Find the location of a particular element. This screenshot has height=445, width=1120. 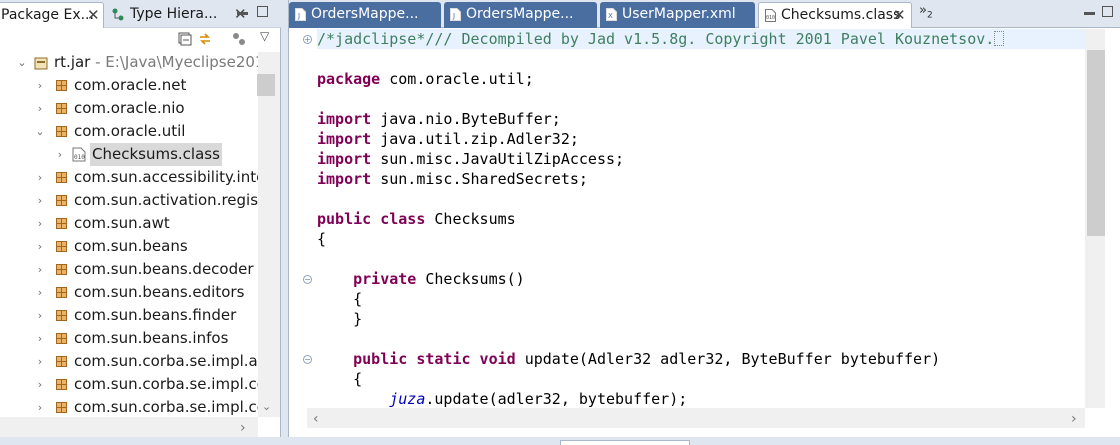

tree-item-label: com.sun.activation.regist is located at coordinates (166, 200).